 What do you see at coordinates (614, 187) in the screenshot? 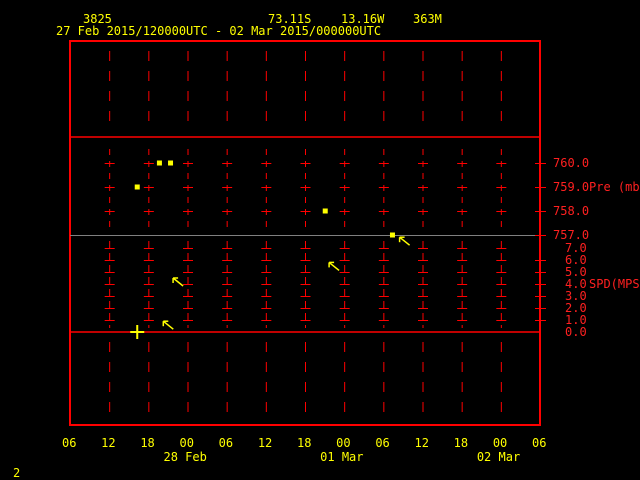
I see `pressure-axis-label: Pre (mb)` at bounding box center [614, 187].